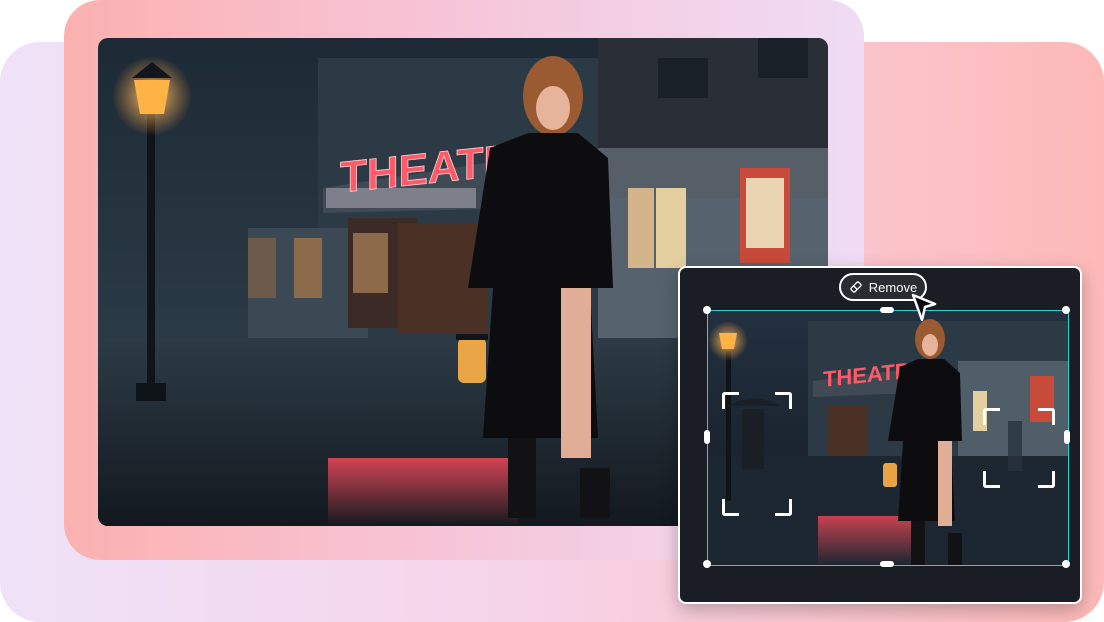  What do you see at coordinates (887, 310) in the screenshot?
I see `resize-handle-top` at bounding box center [887, 310].